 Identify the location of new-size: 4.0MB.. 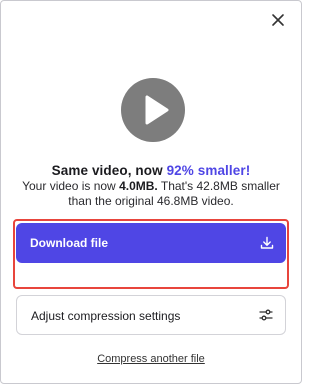
(138, 186).